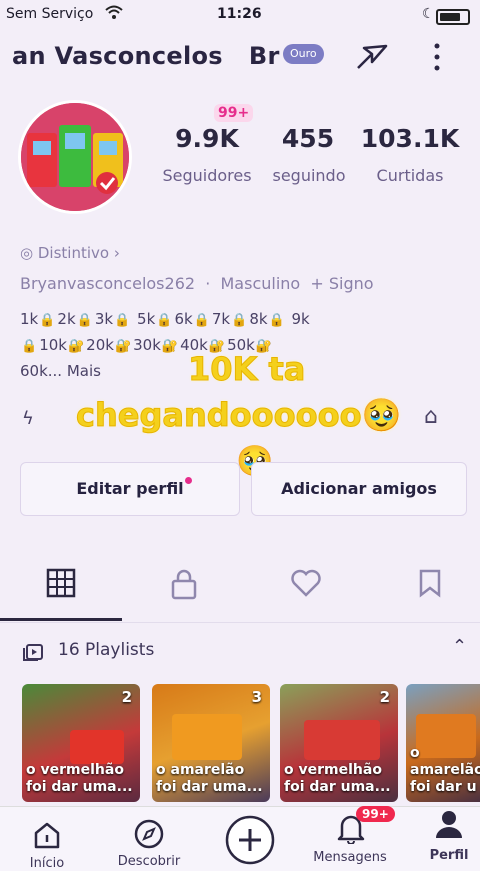 This screenshot has height=871, width=480. I want to click on profile-header: an Vasconcelos Br Ouro, so click(240, 56).